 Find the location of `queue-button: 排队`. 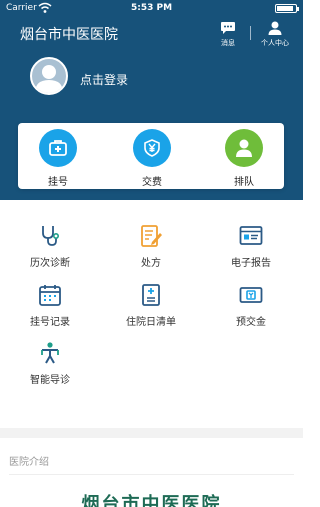

queue-button: 排队 is located at coordinates (244, 158).